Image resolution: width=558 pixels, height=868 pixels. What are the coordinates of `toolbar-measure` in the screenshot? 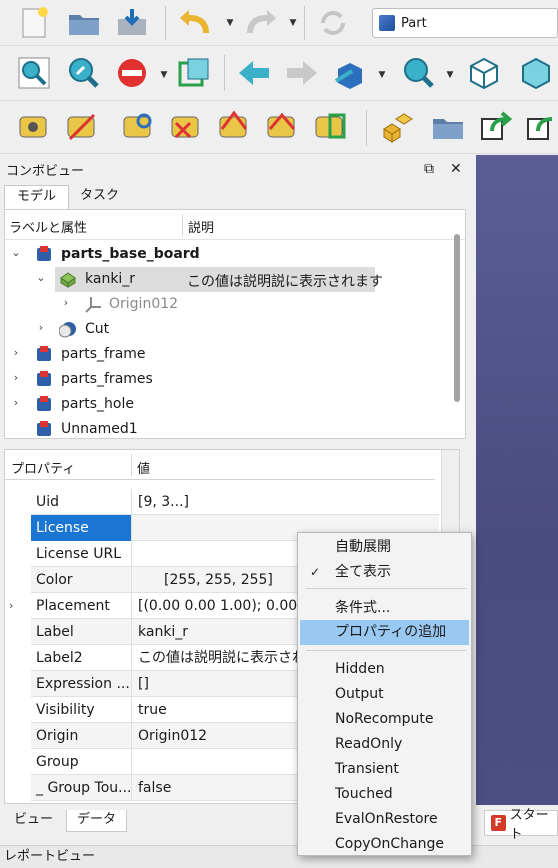 It's located at (279, 128).